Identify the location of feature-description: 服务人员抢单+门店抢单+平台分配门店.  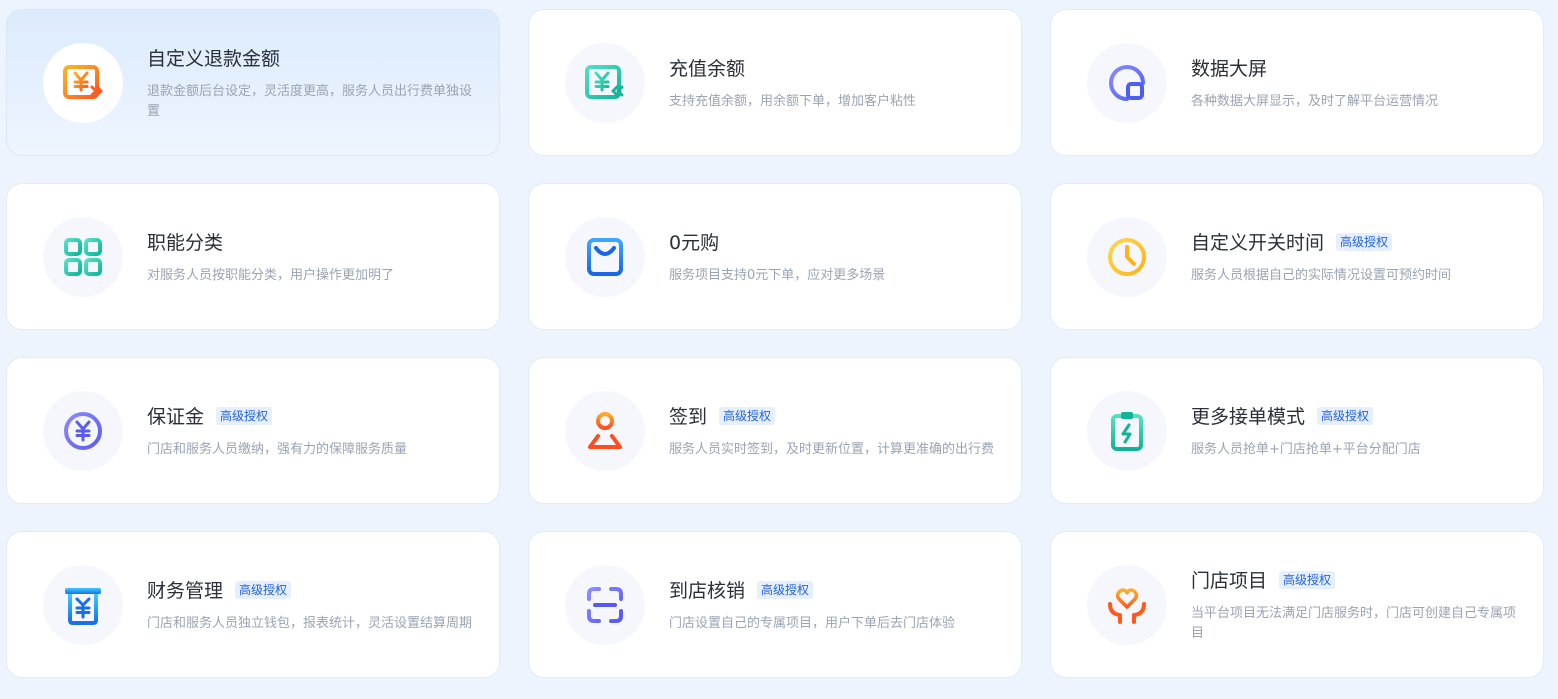
(1306, 449).